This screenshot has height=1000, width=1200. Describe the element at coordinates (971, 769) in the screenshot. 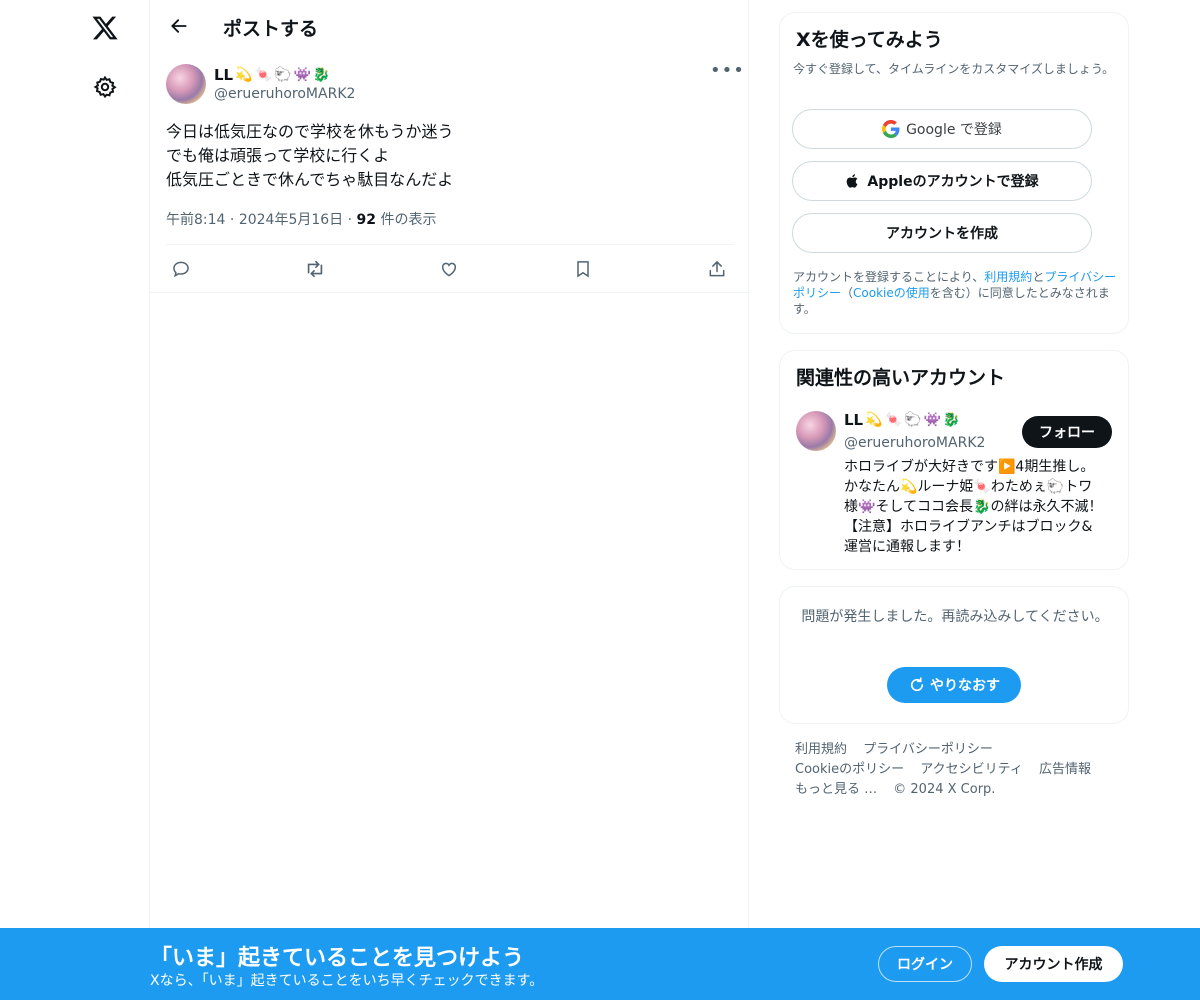

I see `footer-accessibility-link: アクセシビリティ` at that location.